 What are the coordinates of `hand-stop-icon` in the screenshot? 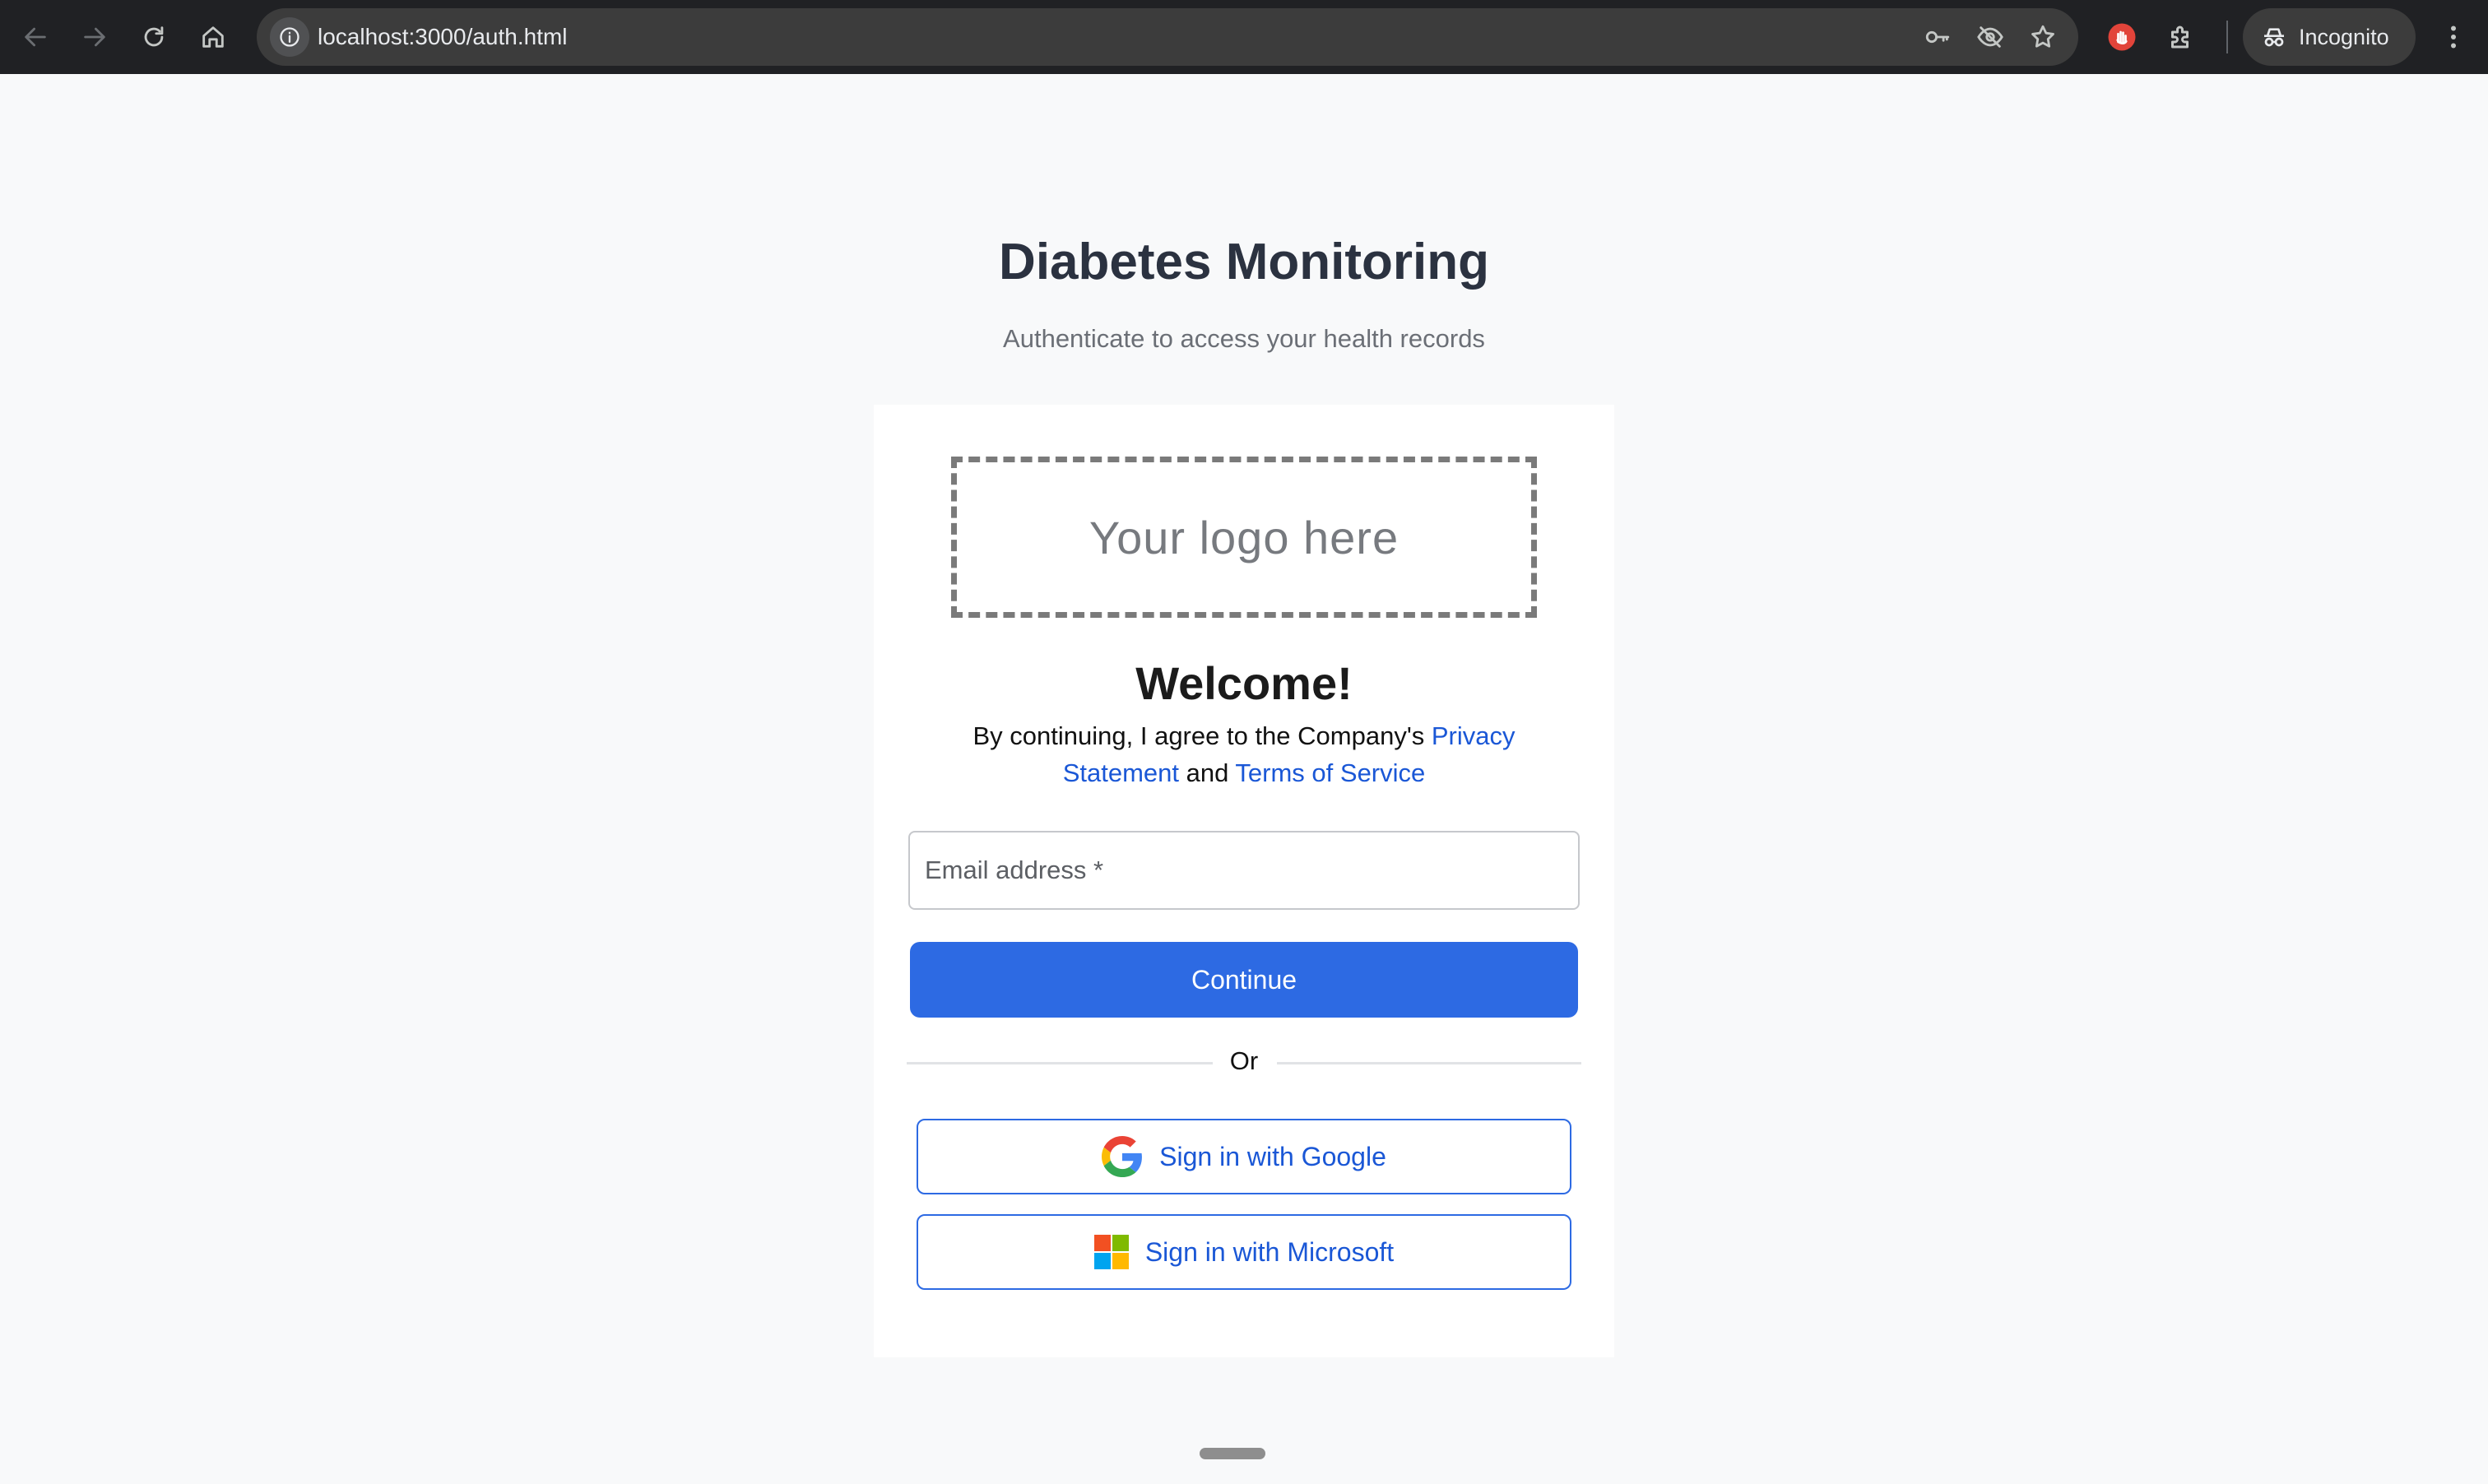 It's located at (2122, 37).